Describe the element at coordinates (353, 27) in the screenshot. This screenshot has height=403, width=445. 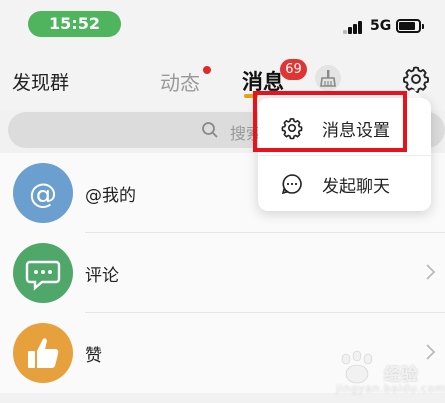
I see `signal-icon` at that location.